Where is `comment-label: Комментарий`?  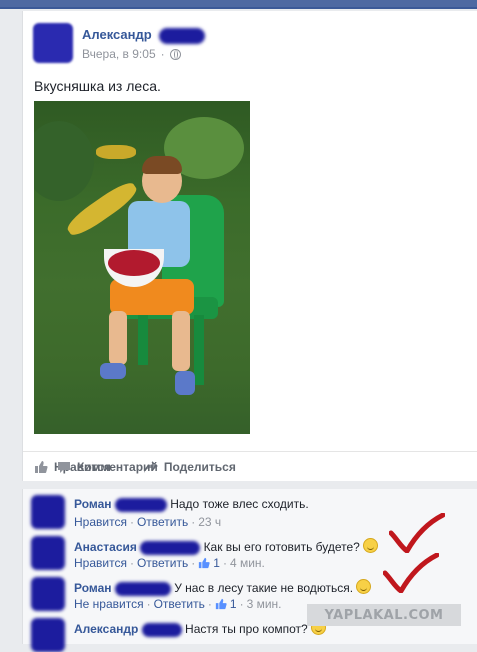
comment-label: Комментарий is located at coordinates (117, 467).